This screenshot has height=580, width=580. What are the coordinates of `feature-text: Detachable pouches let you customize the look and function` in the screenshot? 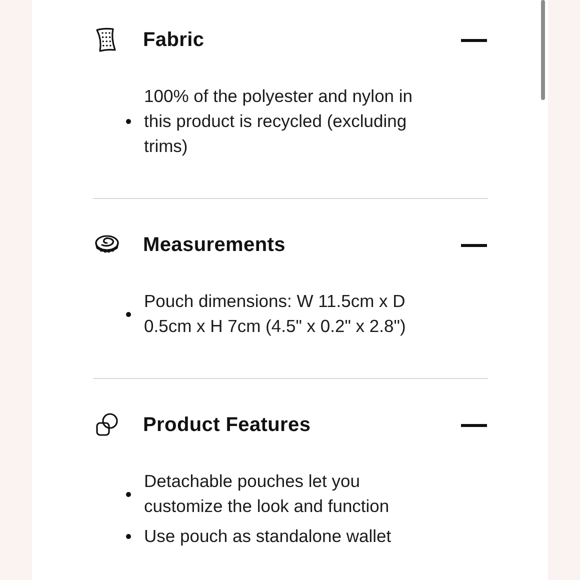 It's located at (267, 494).